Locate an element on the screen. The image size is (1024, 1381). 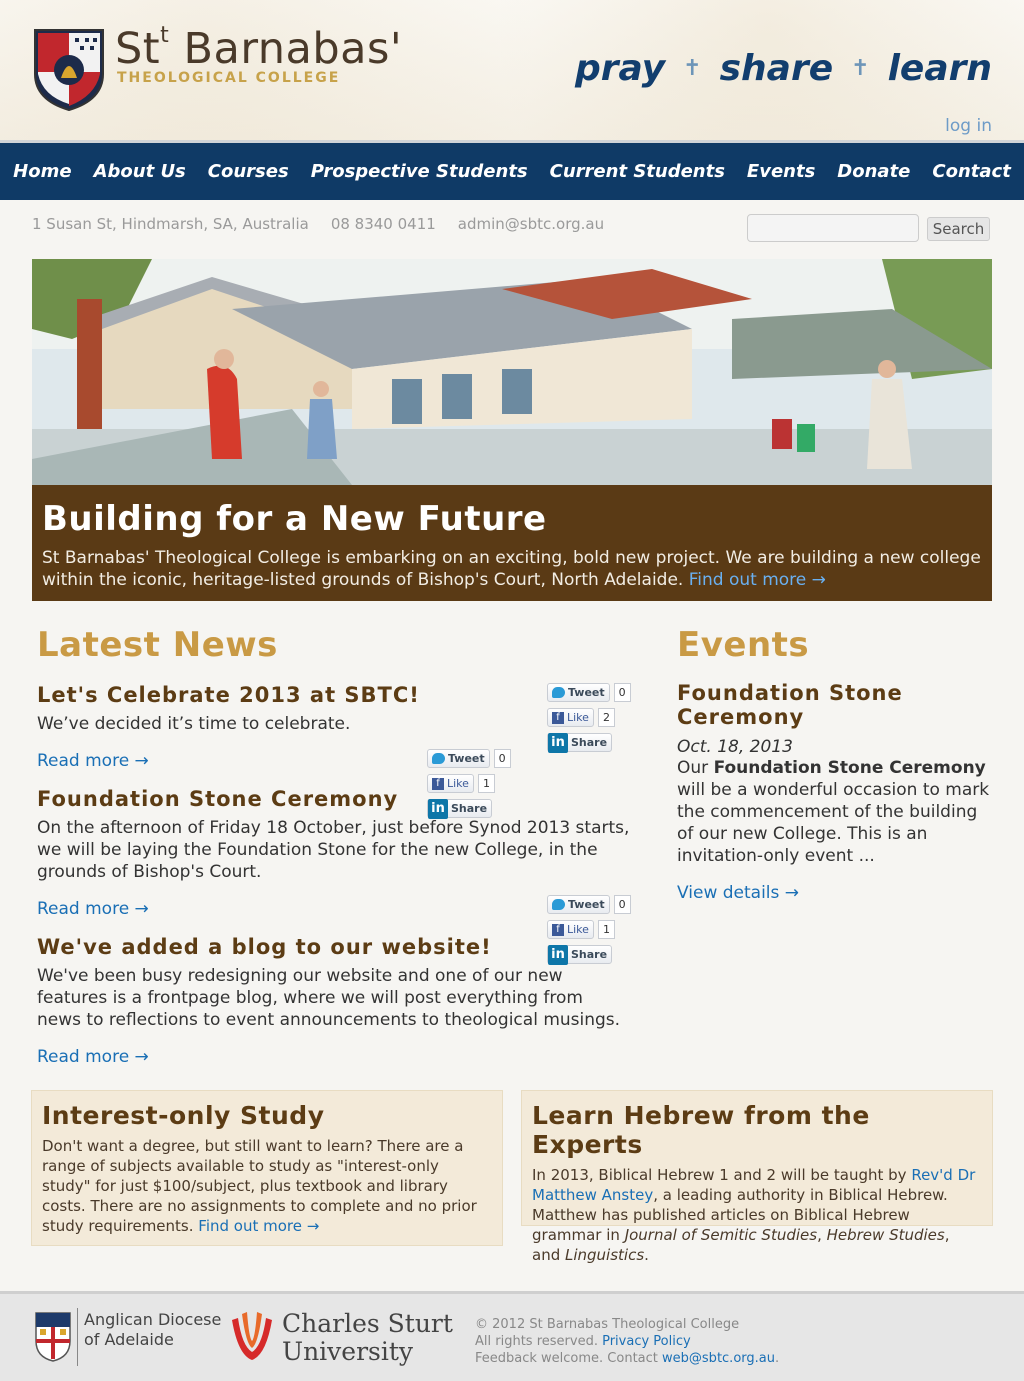
brand-subtitle: THEOLOGICAL COLLEGE is located at coordinates (229, 78).